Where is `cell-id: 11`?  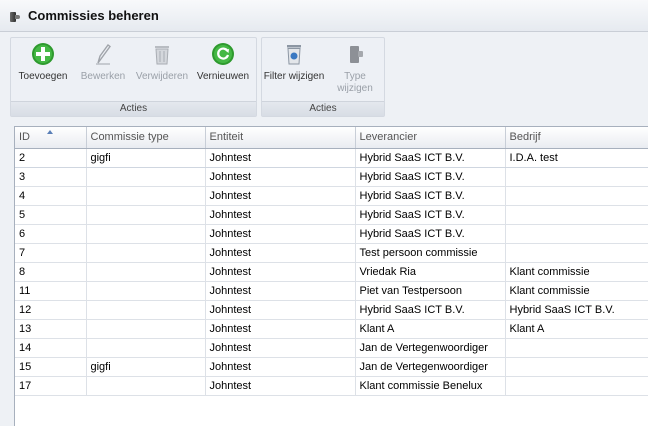
cell-id: 11 is located at coordinates (51, 291).